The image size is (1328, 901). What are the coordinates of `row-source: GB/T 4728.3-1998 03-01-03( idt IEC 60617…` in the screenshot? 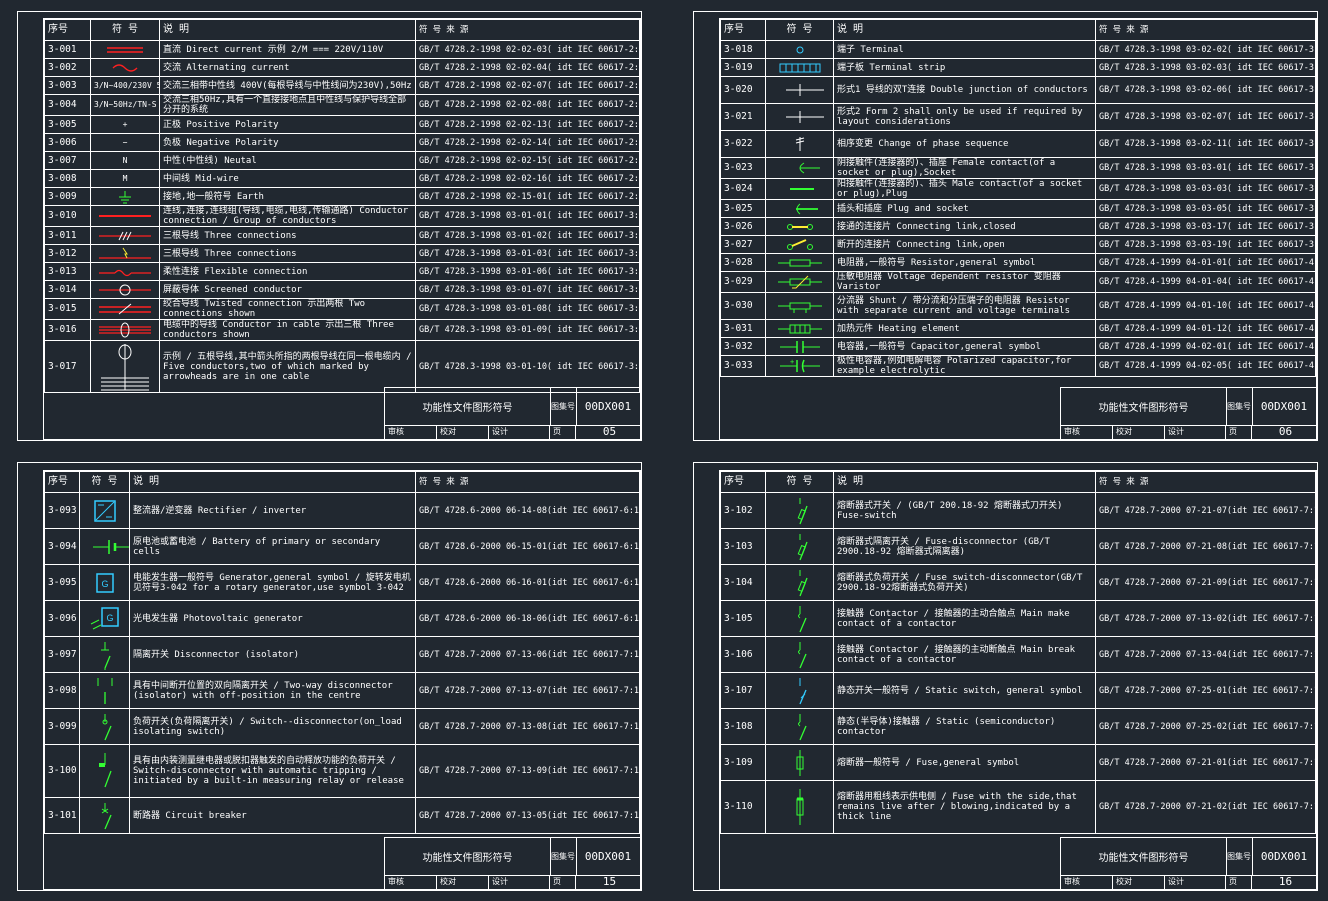 It's located at (527, 253).